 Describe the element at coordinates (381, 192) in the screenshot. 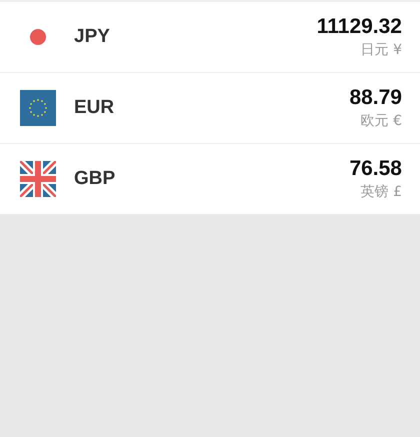

I see `currency-name: 英镑 £` at that location.